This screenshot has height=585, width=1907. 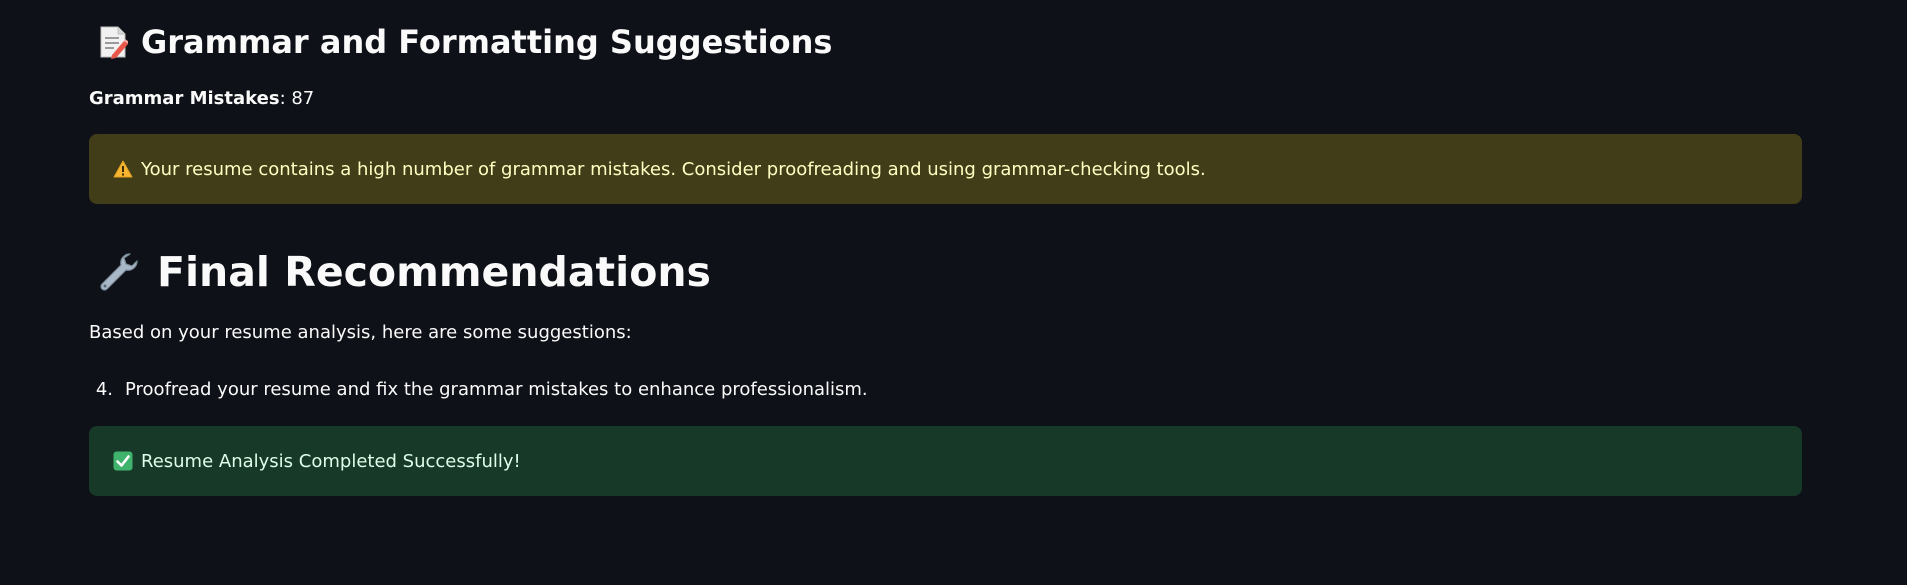 I want to click on check-mark-icon, so click(x=123, y=461).